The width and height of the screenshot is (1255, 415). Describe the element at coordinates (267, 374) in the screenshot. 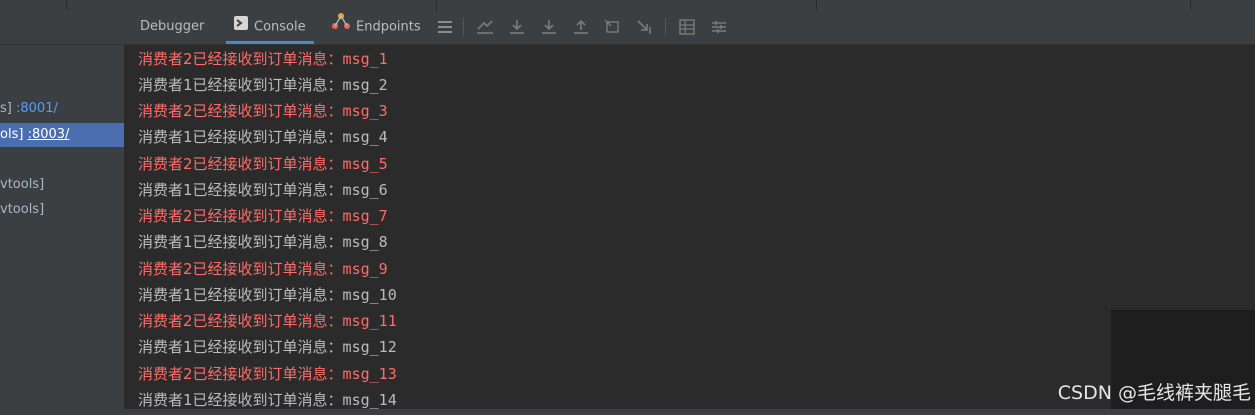

I see `console-line: 消费者2已经接收到订单消息：msg_13` at that location.